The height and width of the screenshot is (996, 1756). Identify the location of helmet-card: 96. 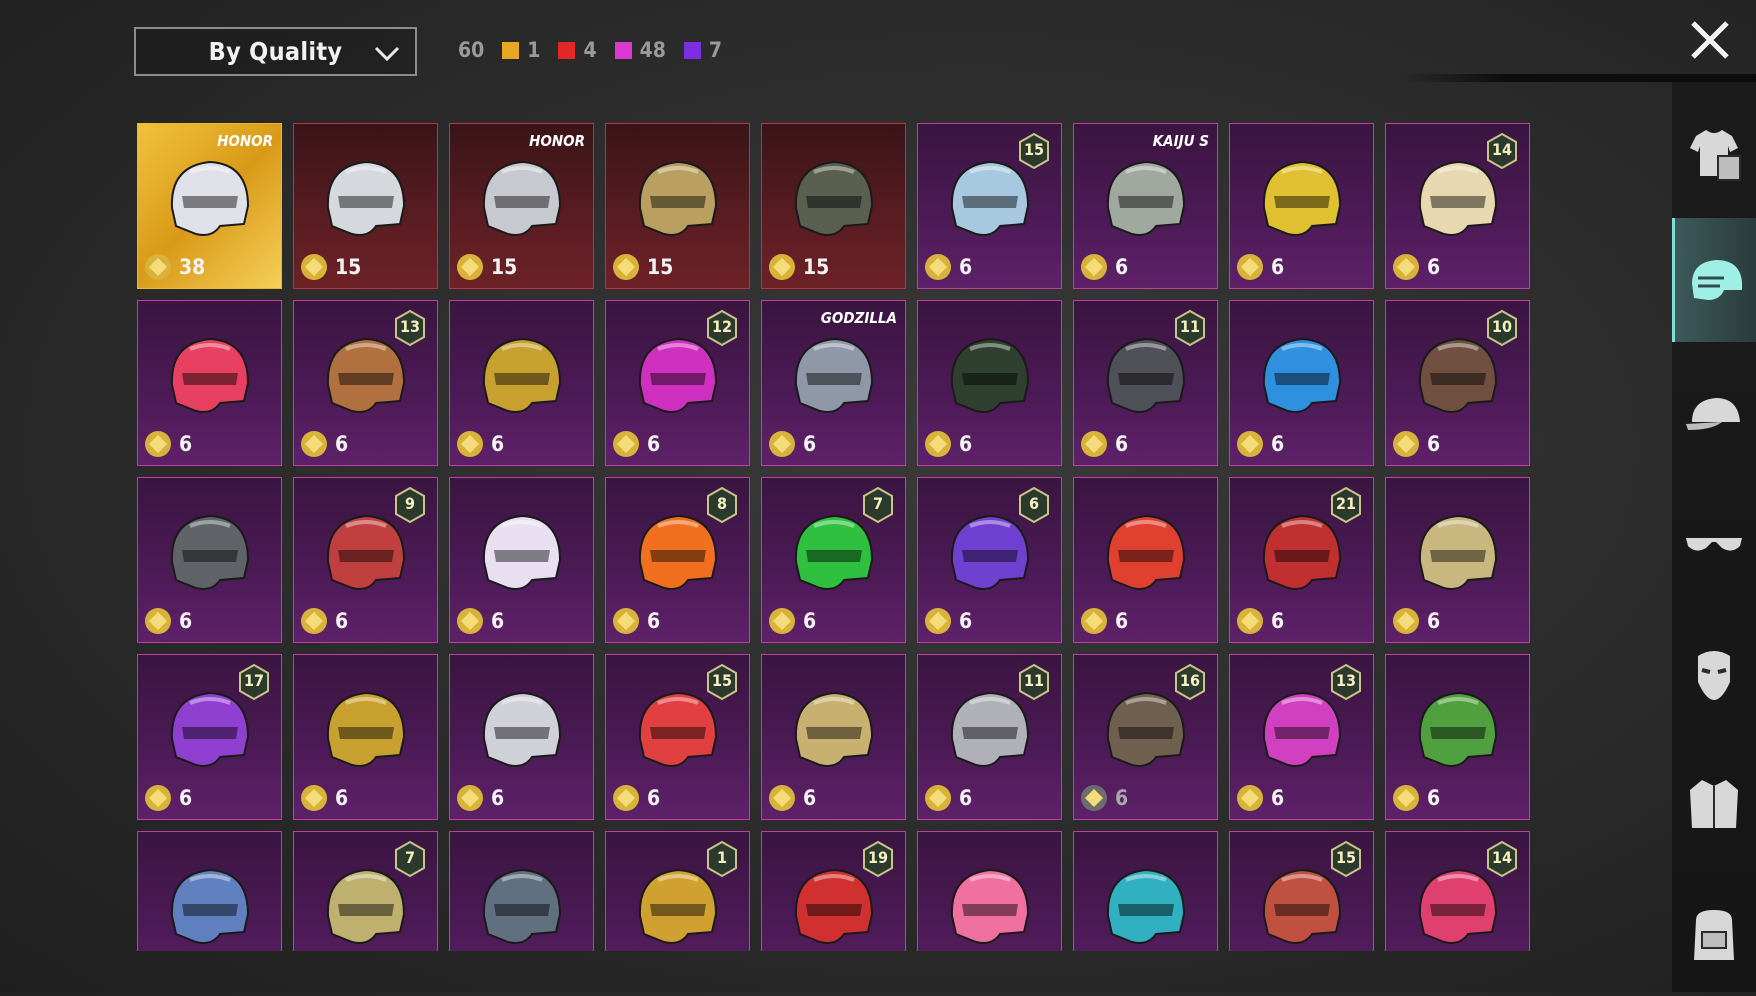
(365, 560).